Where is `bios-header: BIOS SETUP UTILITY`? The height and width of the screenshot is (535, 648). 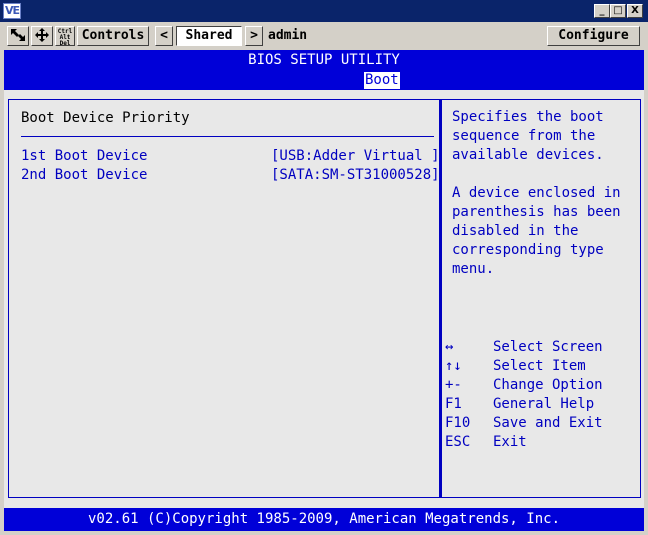 bios-header: BIOS SETUP UTILITY is located at coordinates (324, 60).